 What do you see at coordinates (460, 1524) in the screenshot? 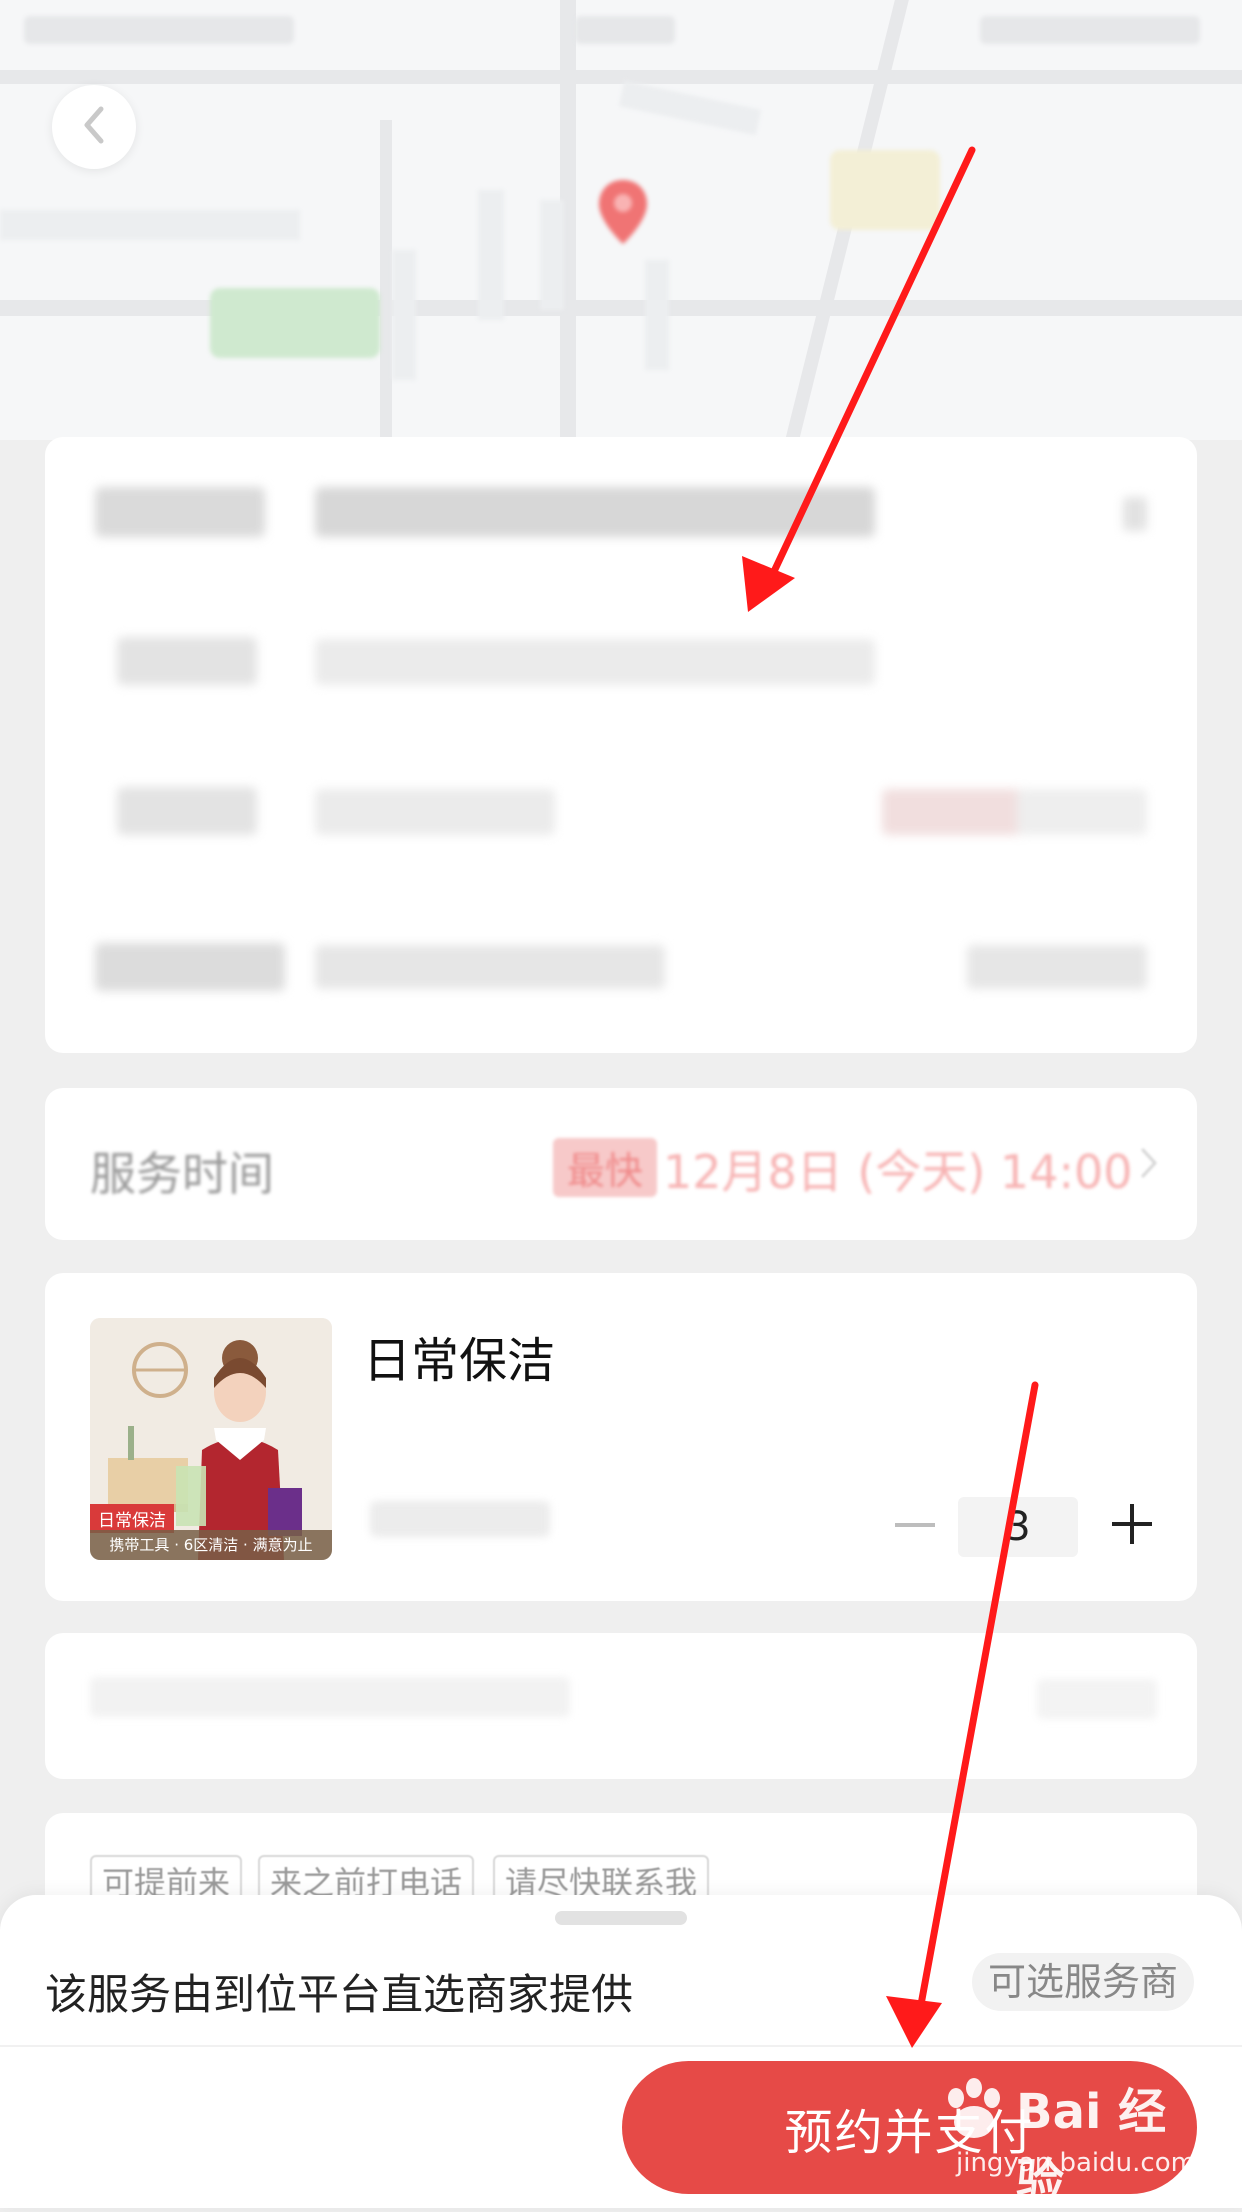
I see `service-price` at bounding box center [460, 1524].